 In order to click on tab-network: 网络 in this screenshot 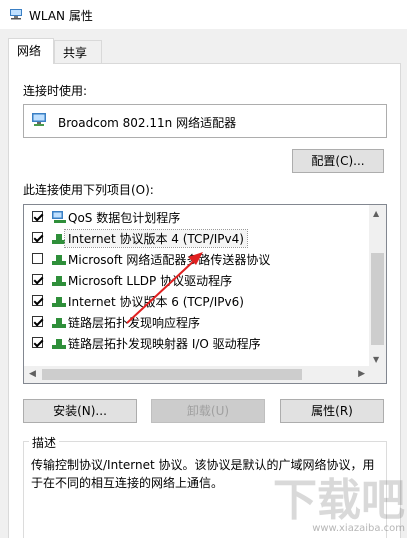, I will do `click(31, 51)`.